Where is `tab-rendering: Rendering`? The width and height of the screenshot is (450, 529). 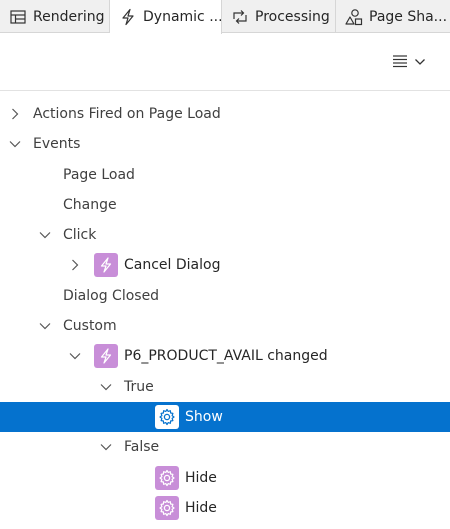 tab-rendering: Rendering is located at coordinates (55, 16).